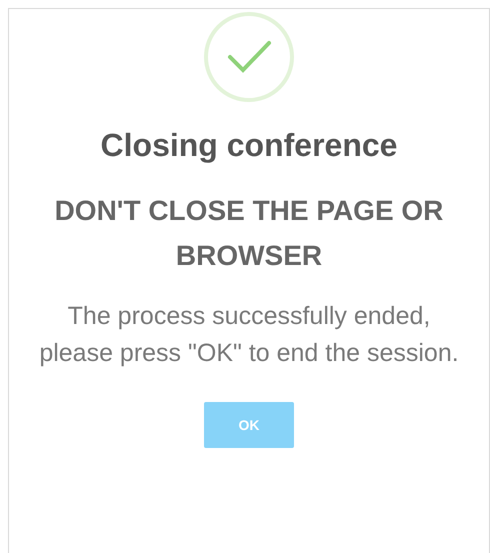 Image resolution: width=490 pixels, height=553 pixels. What do you see at coordinates (249, 57) in the screenshot?
I see `check-icon` at bounding box center [249, 57].